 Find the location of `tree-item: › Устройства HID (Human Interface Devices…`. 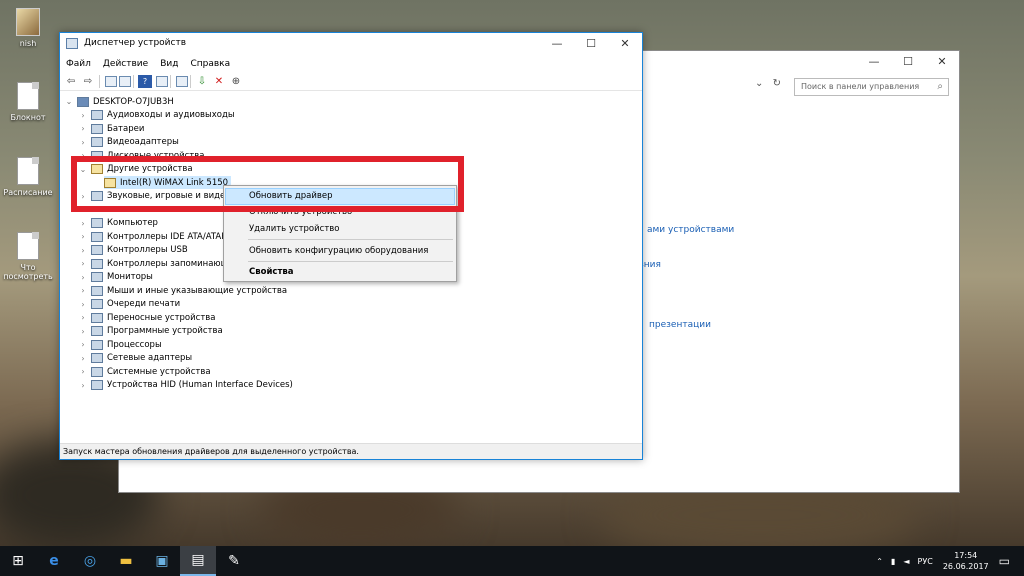

tree-item: › Устройства HID (Human Interface Devices… is located at coordinates (185, 385).